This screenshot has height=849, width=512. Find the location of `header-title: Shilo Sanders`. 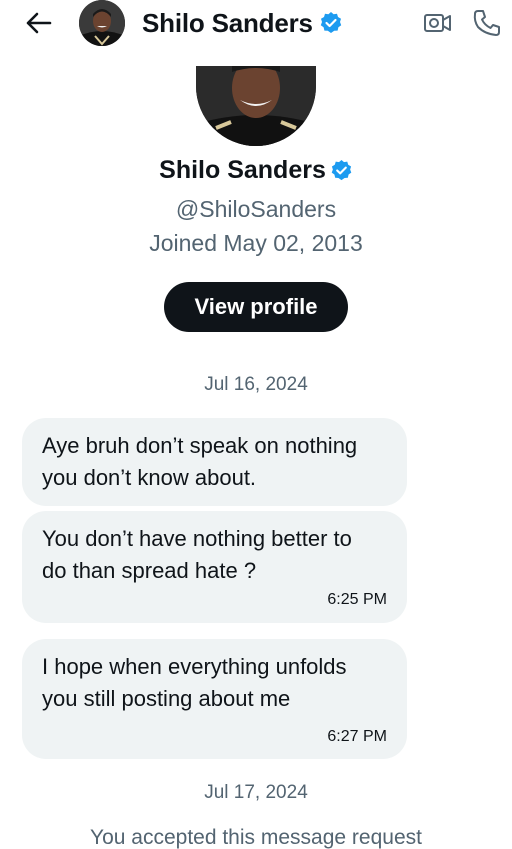

header-title: Shilo Sanders is located at coordinates (242, 23).